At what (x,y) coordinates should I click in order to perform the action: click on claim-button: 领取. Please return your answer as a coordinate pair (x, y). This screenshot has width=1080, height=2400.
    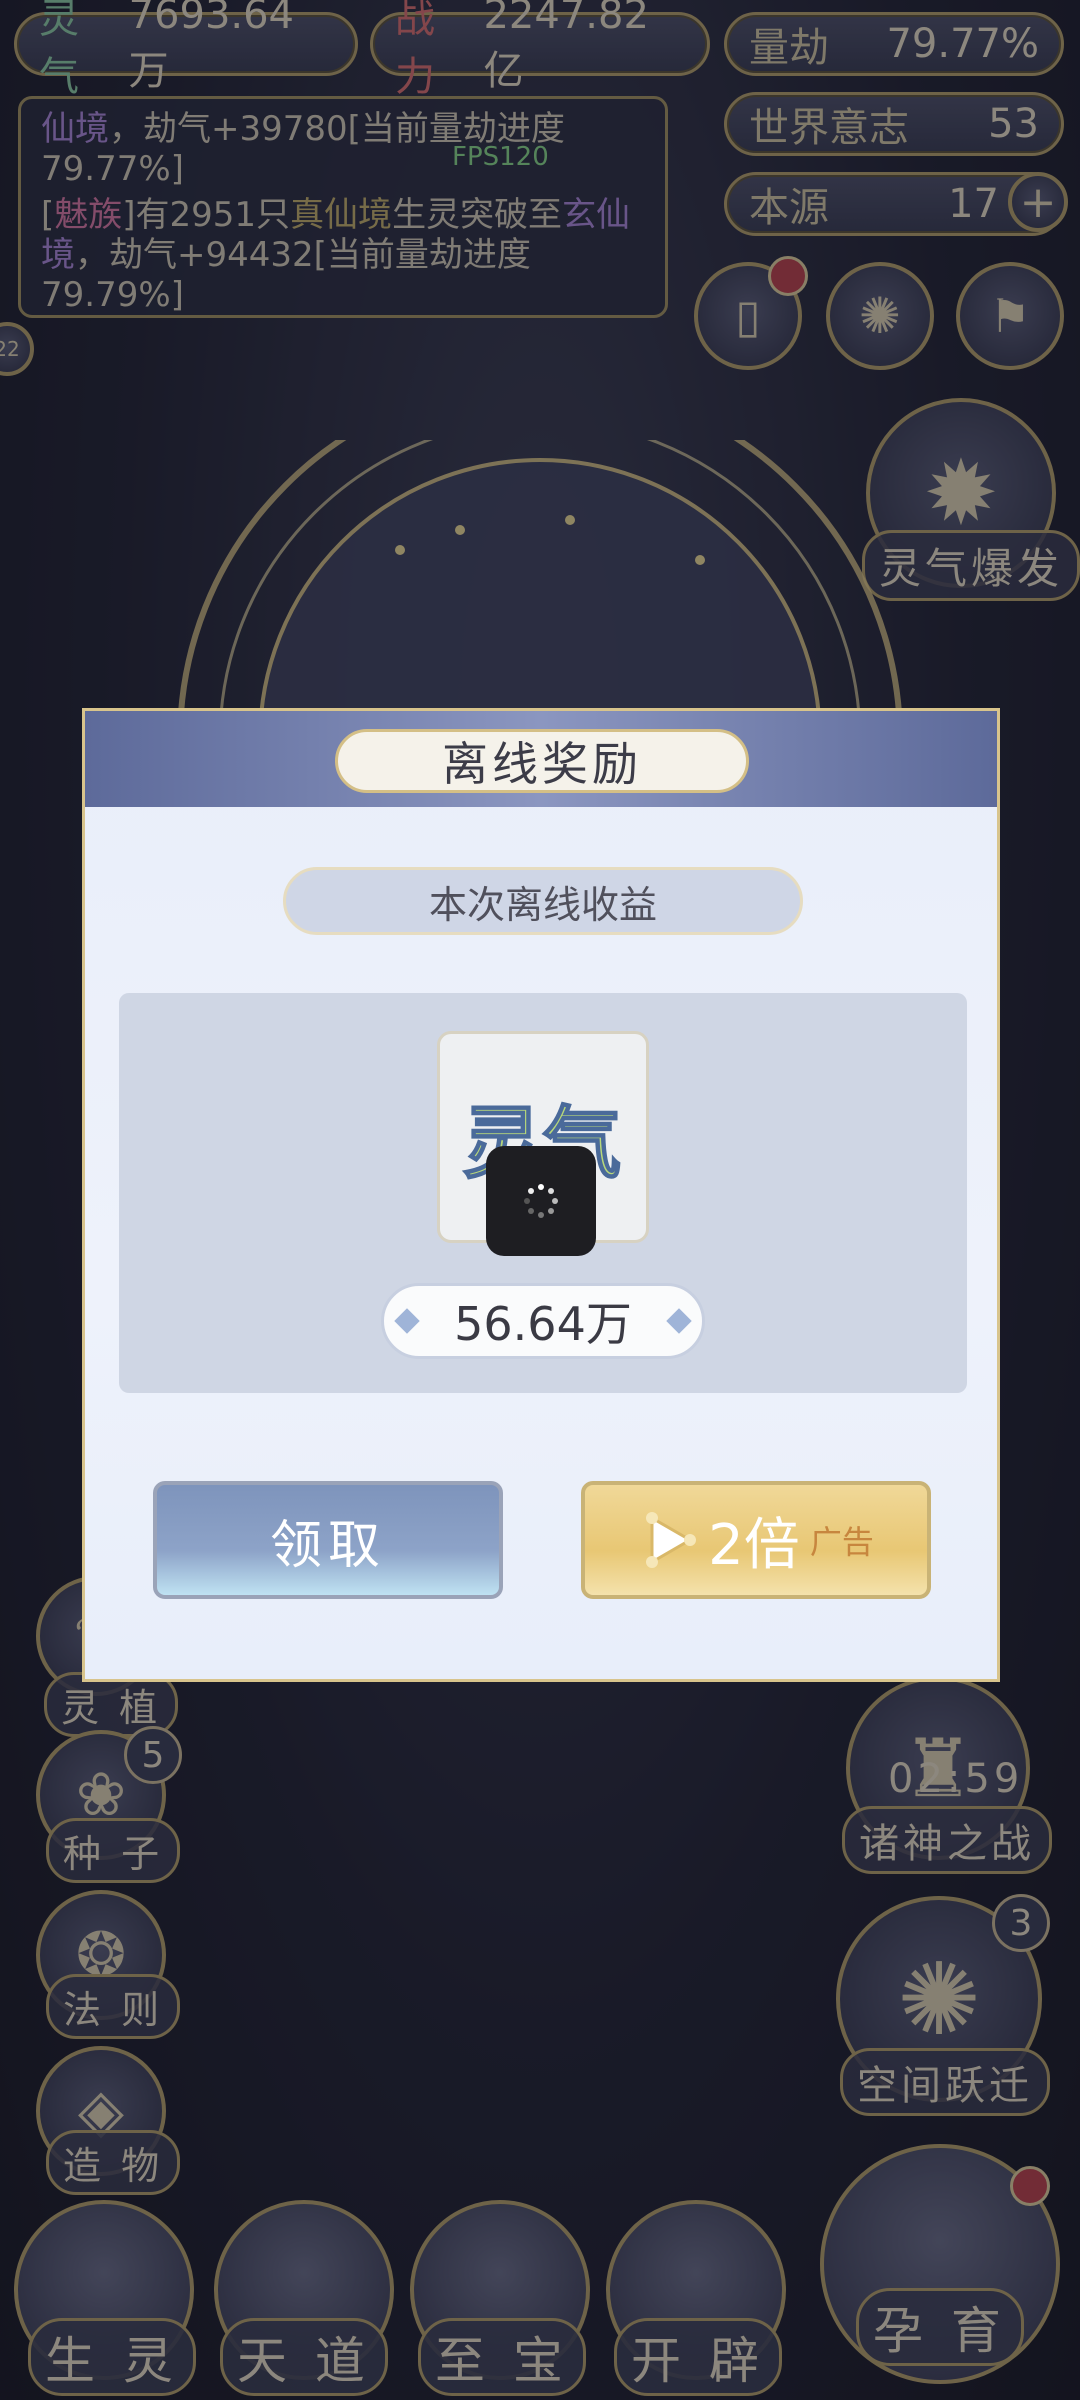
    Looking at the image, I should click on (328, 1540).